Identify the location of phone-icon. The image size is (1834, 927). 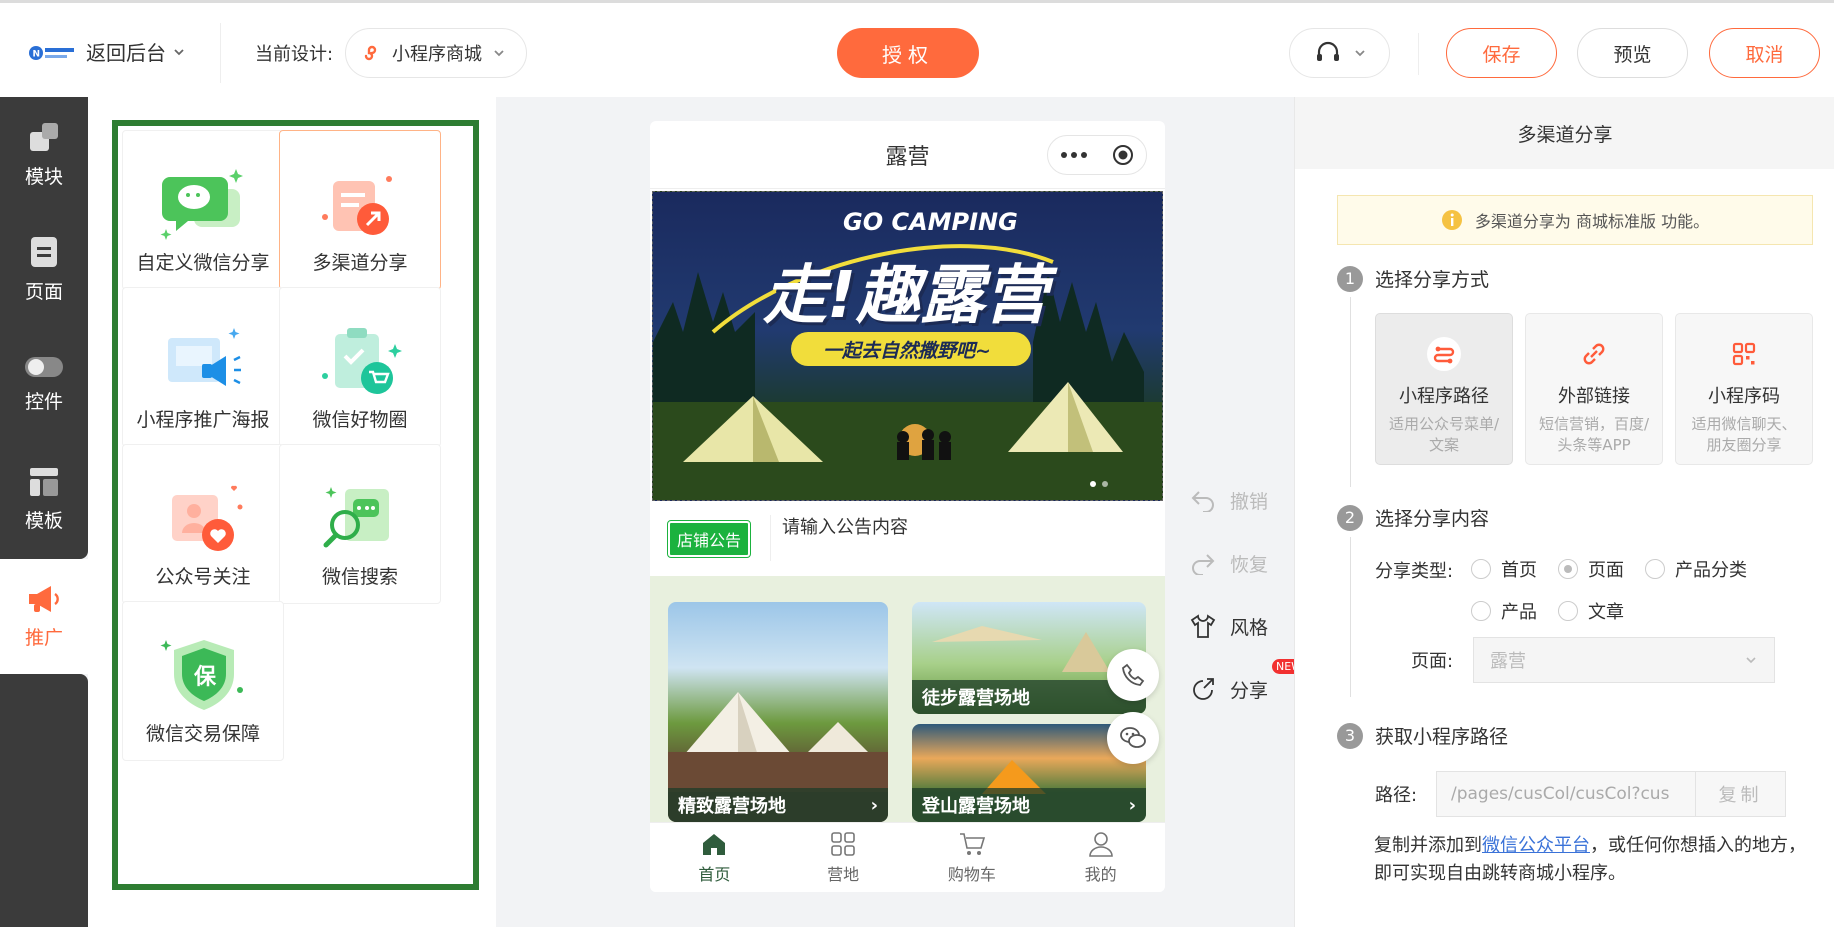
(1133, 674).